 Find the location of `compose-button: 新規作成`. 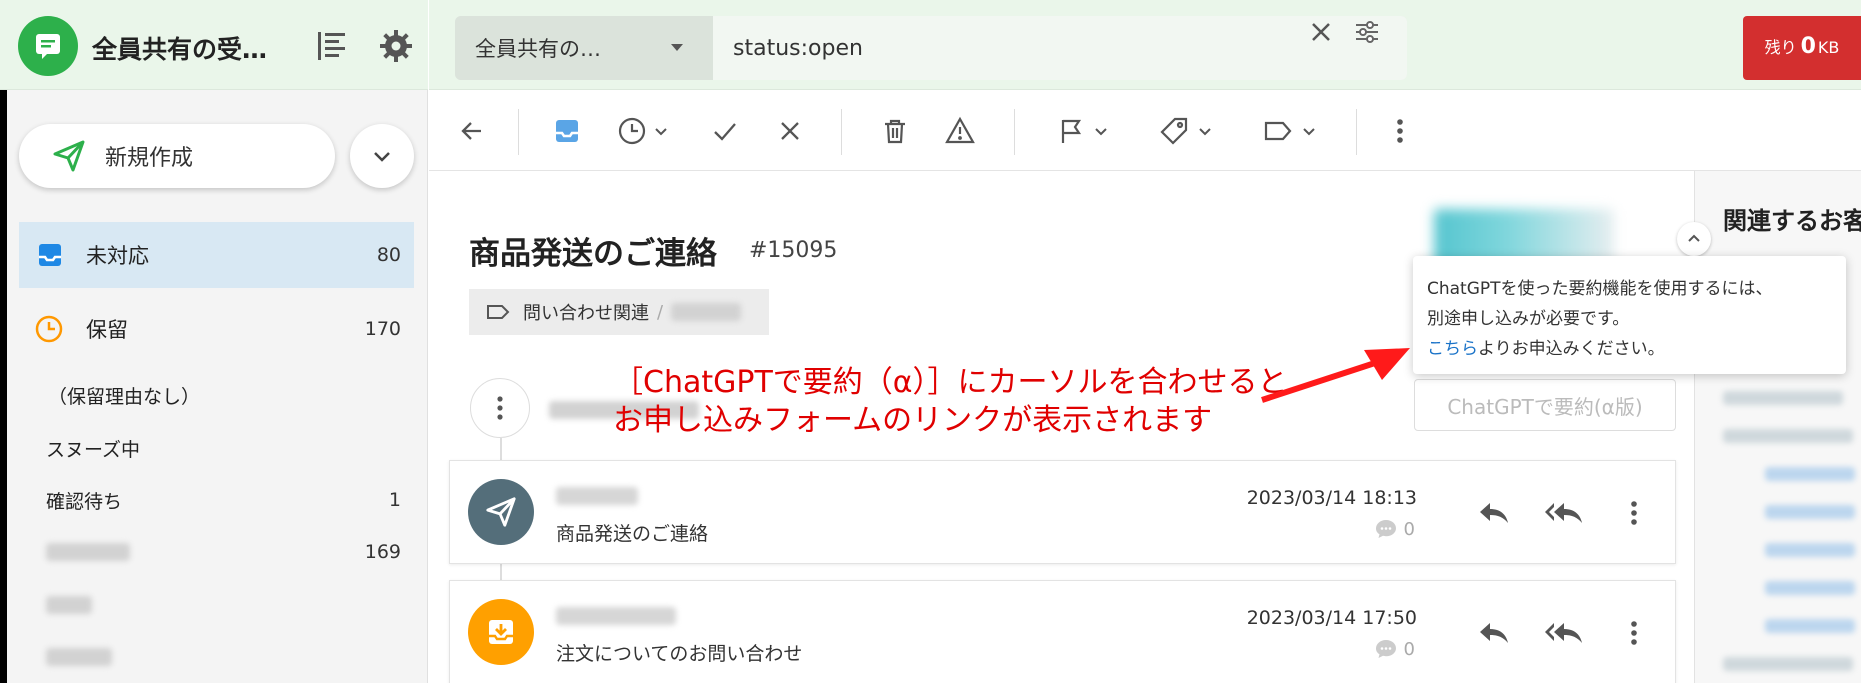

compose-button: 新規作成 is located at coordinates (177, 156).